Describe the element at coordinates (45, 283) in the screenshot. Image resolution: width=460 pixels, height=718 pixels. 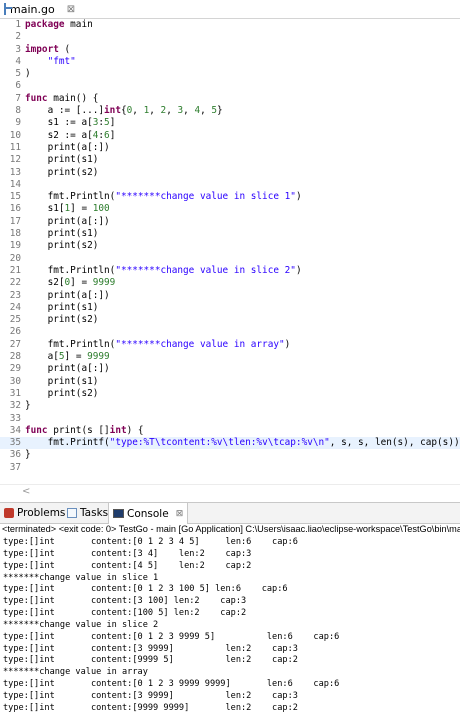
I see `code-token: s2[` at that location.